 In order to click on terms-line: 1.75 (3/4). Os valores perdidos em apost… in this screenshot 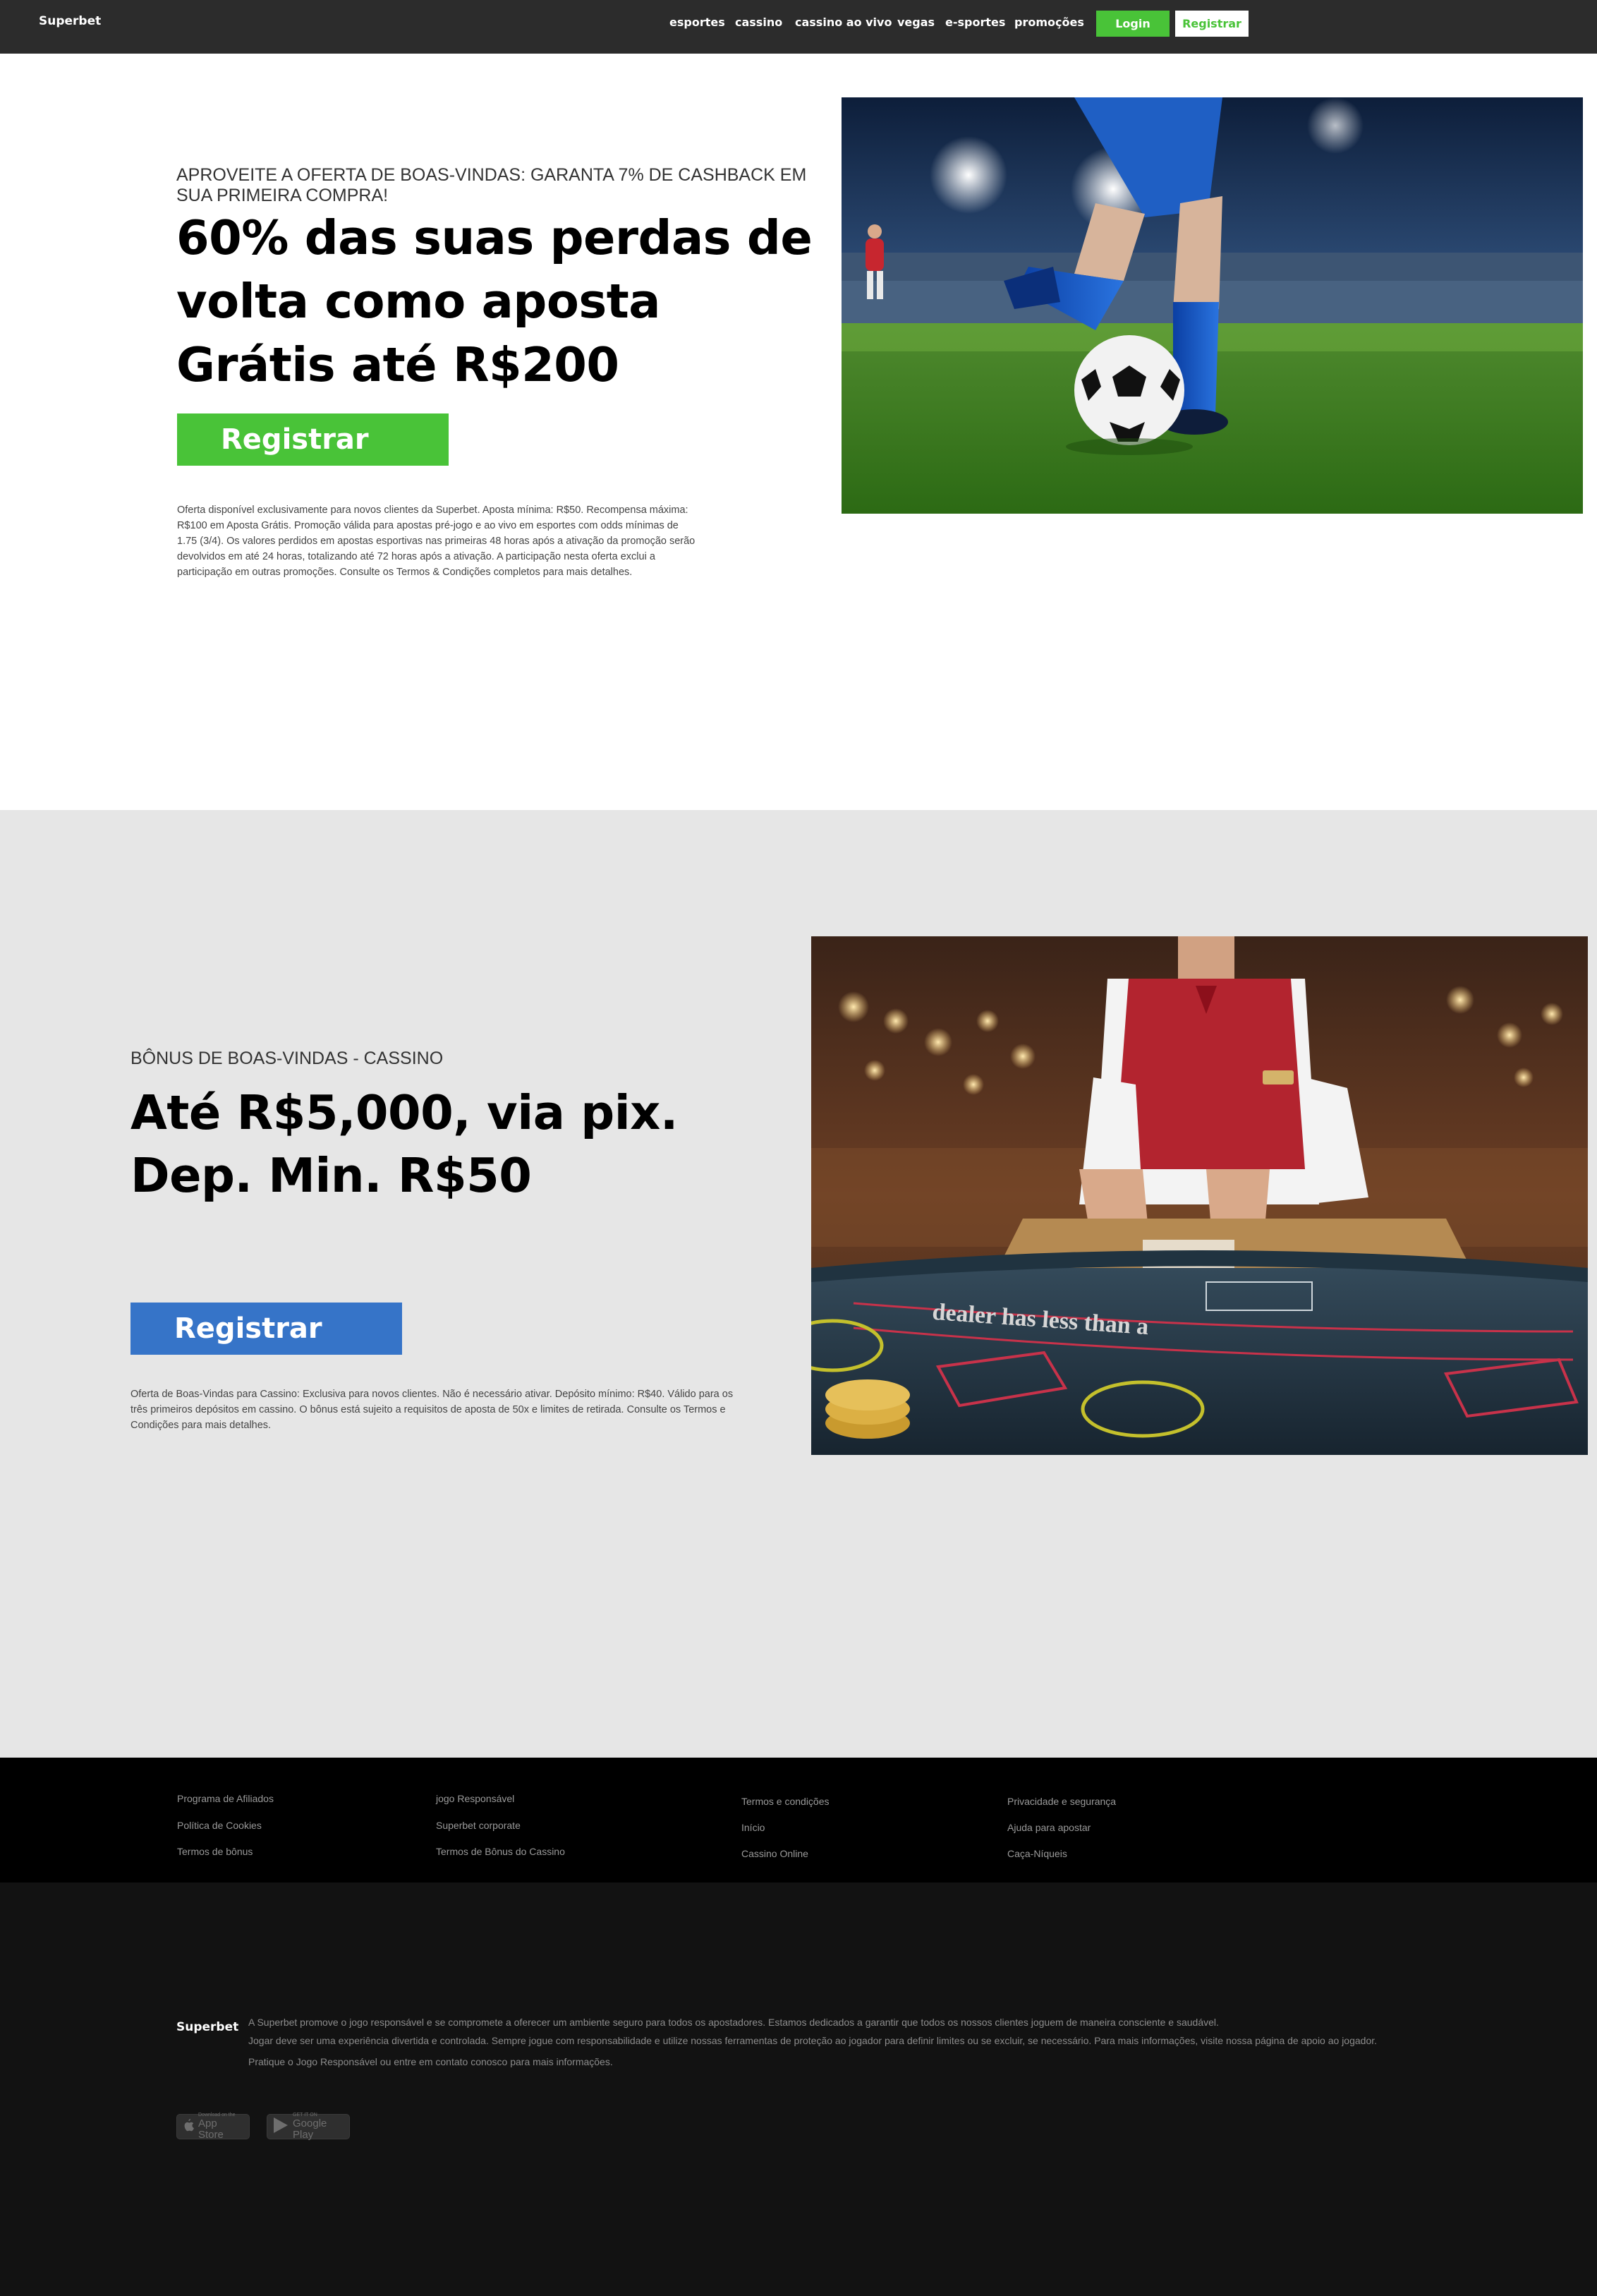, I will do `click(436, 541)`.